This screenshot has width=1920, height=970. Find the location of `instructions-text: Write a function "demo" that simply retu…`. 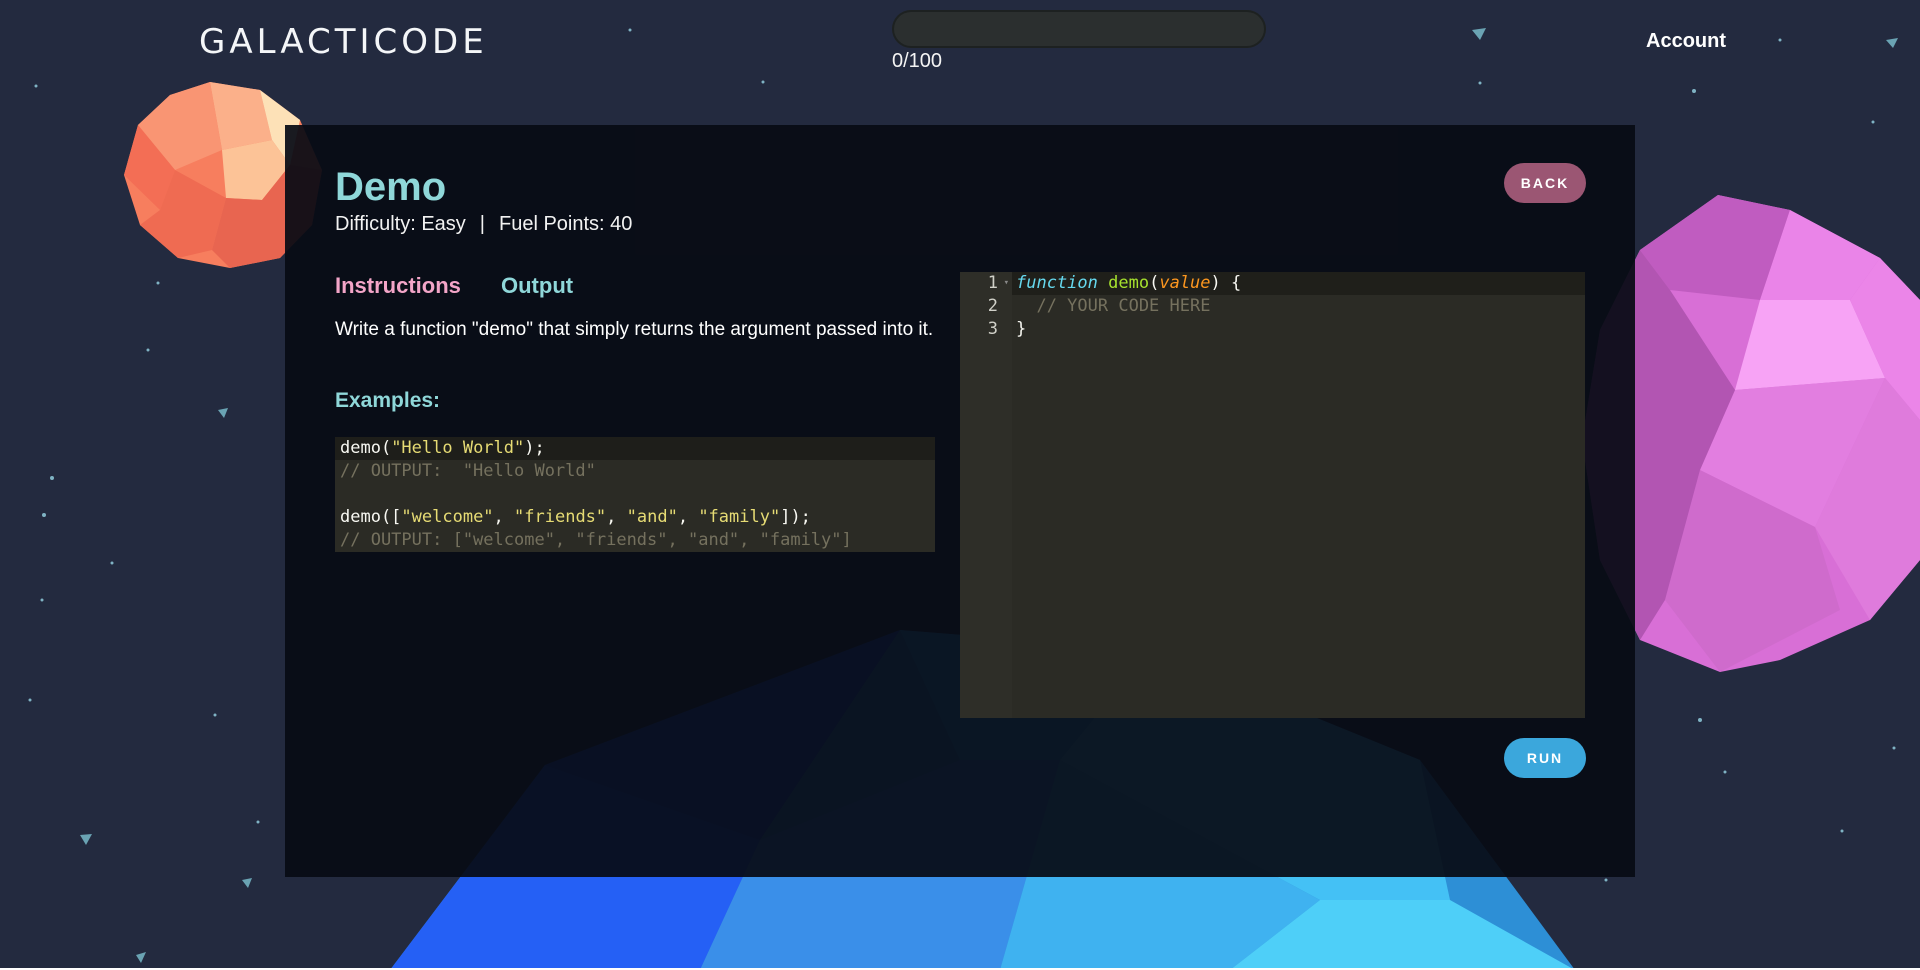

instructions-text: Write a function "demo" that simply retu… is located at coordinates (634, 329).